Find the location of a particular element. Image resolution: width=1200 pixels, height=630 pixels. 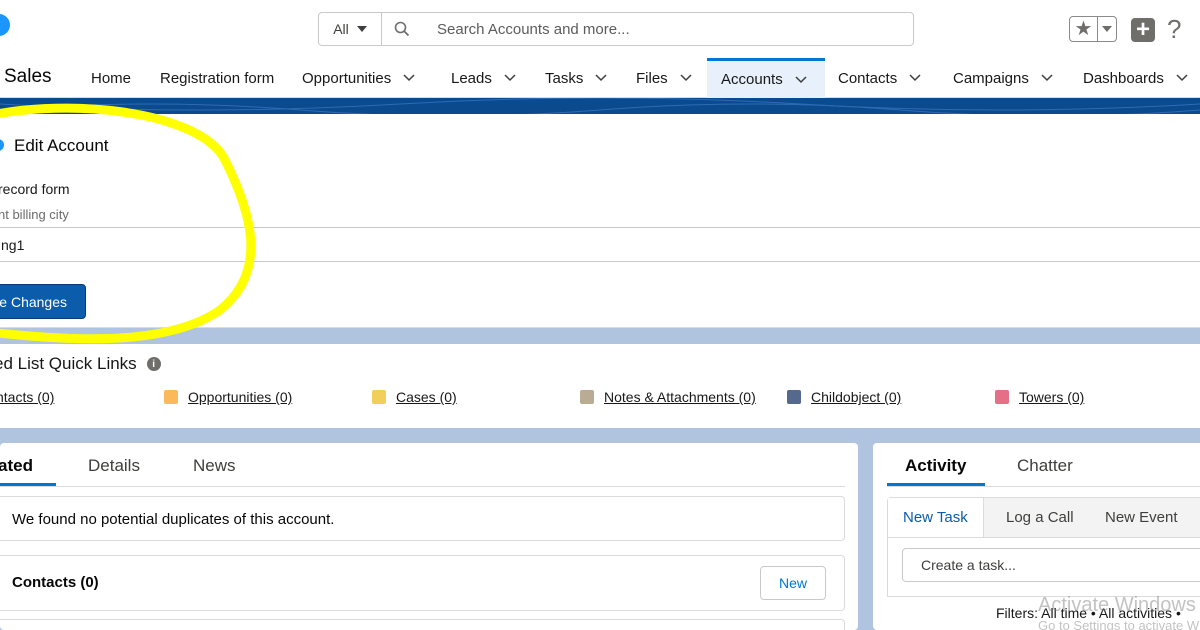

quick-link-notes-attachments: Notes & Attachments (0) is located at coordinates (668, 397).